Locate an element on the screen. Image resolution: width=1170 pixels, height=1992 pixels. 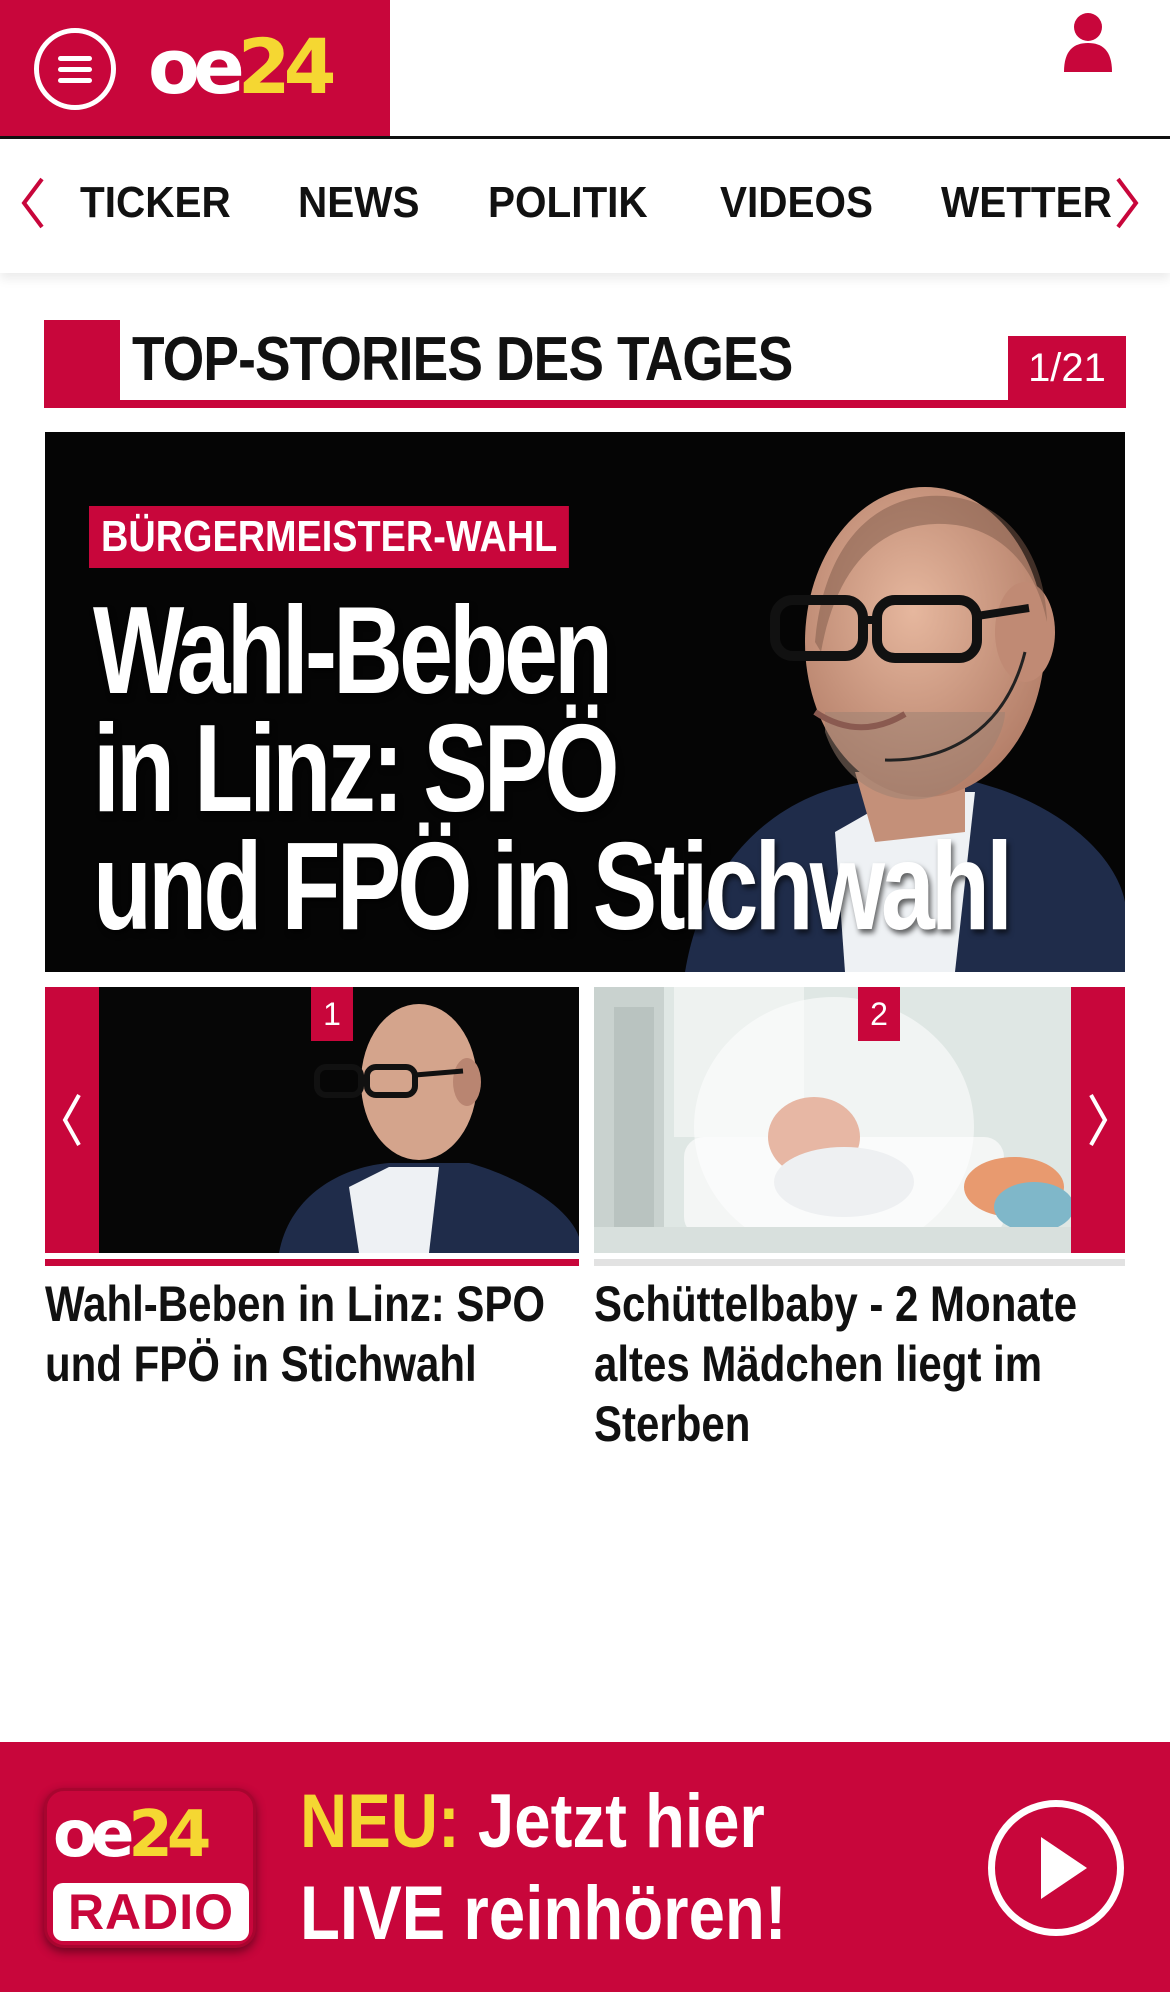
radio-highlight: NEU: is located at coordinates (380, 1821).